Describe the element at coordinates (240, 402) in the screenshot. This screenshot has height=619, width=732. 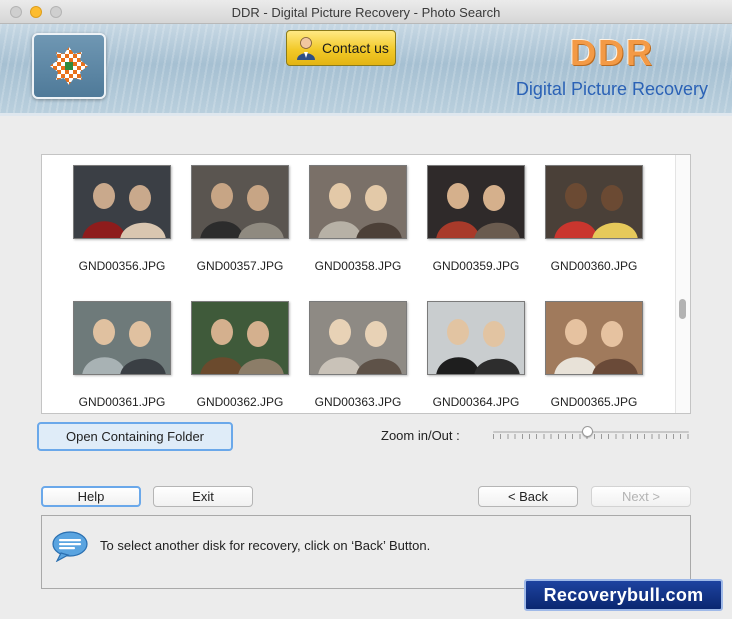
I see `photo-filename: GND00362.JPG` at that location.